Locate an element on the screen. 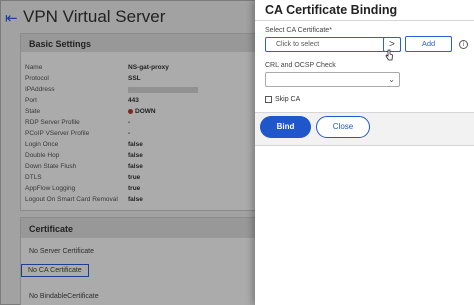 This screenshot has height=305, width=474. select-ca-placeholder: Click to select is located at coordinates (298, 44).